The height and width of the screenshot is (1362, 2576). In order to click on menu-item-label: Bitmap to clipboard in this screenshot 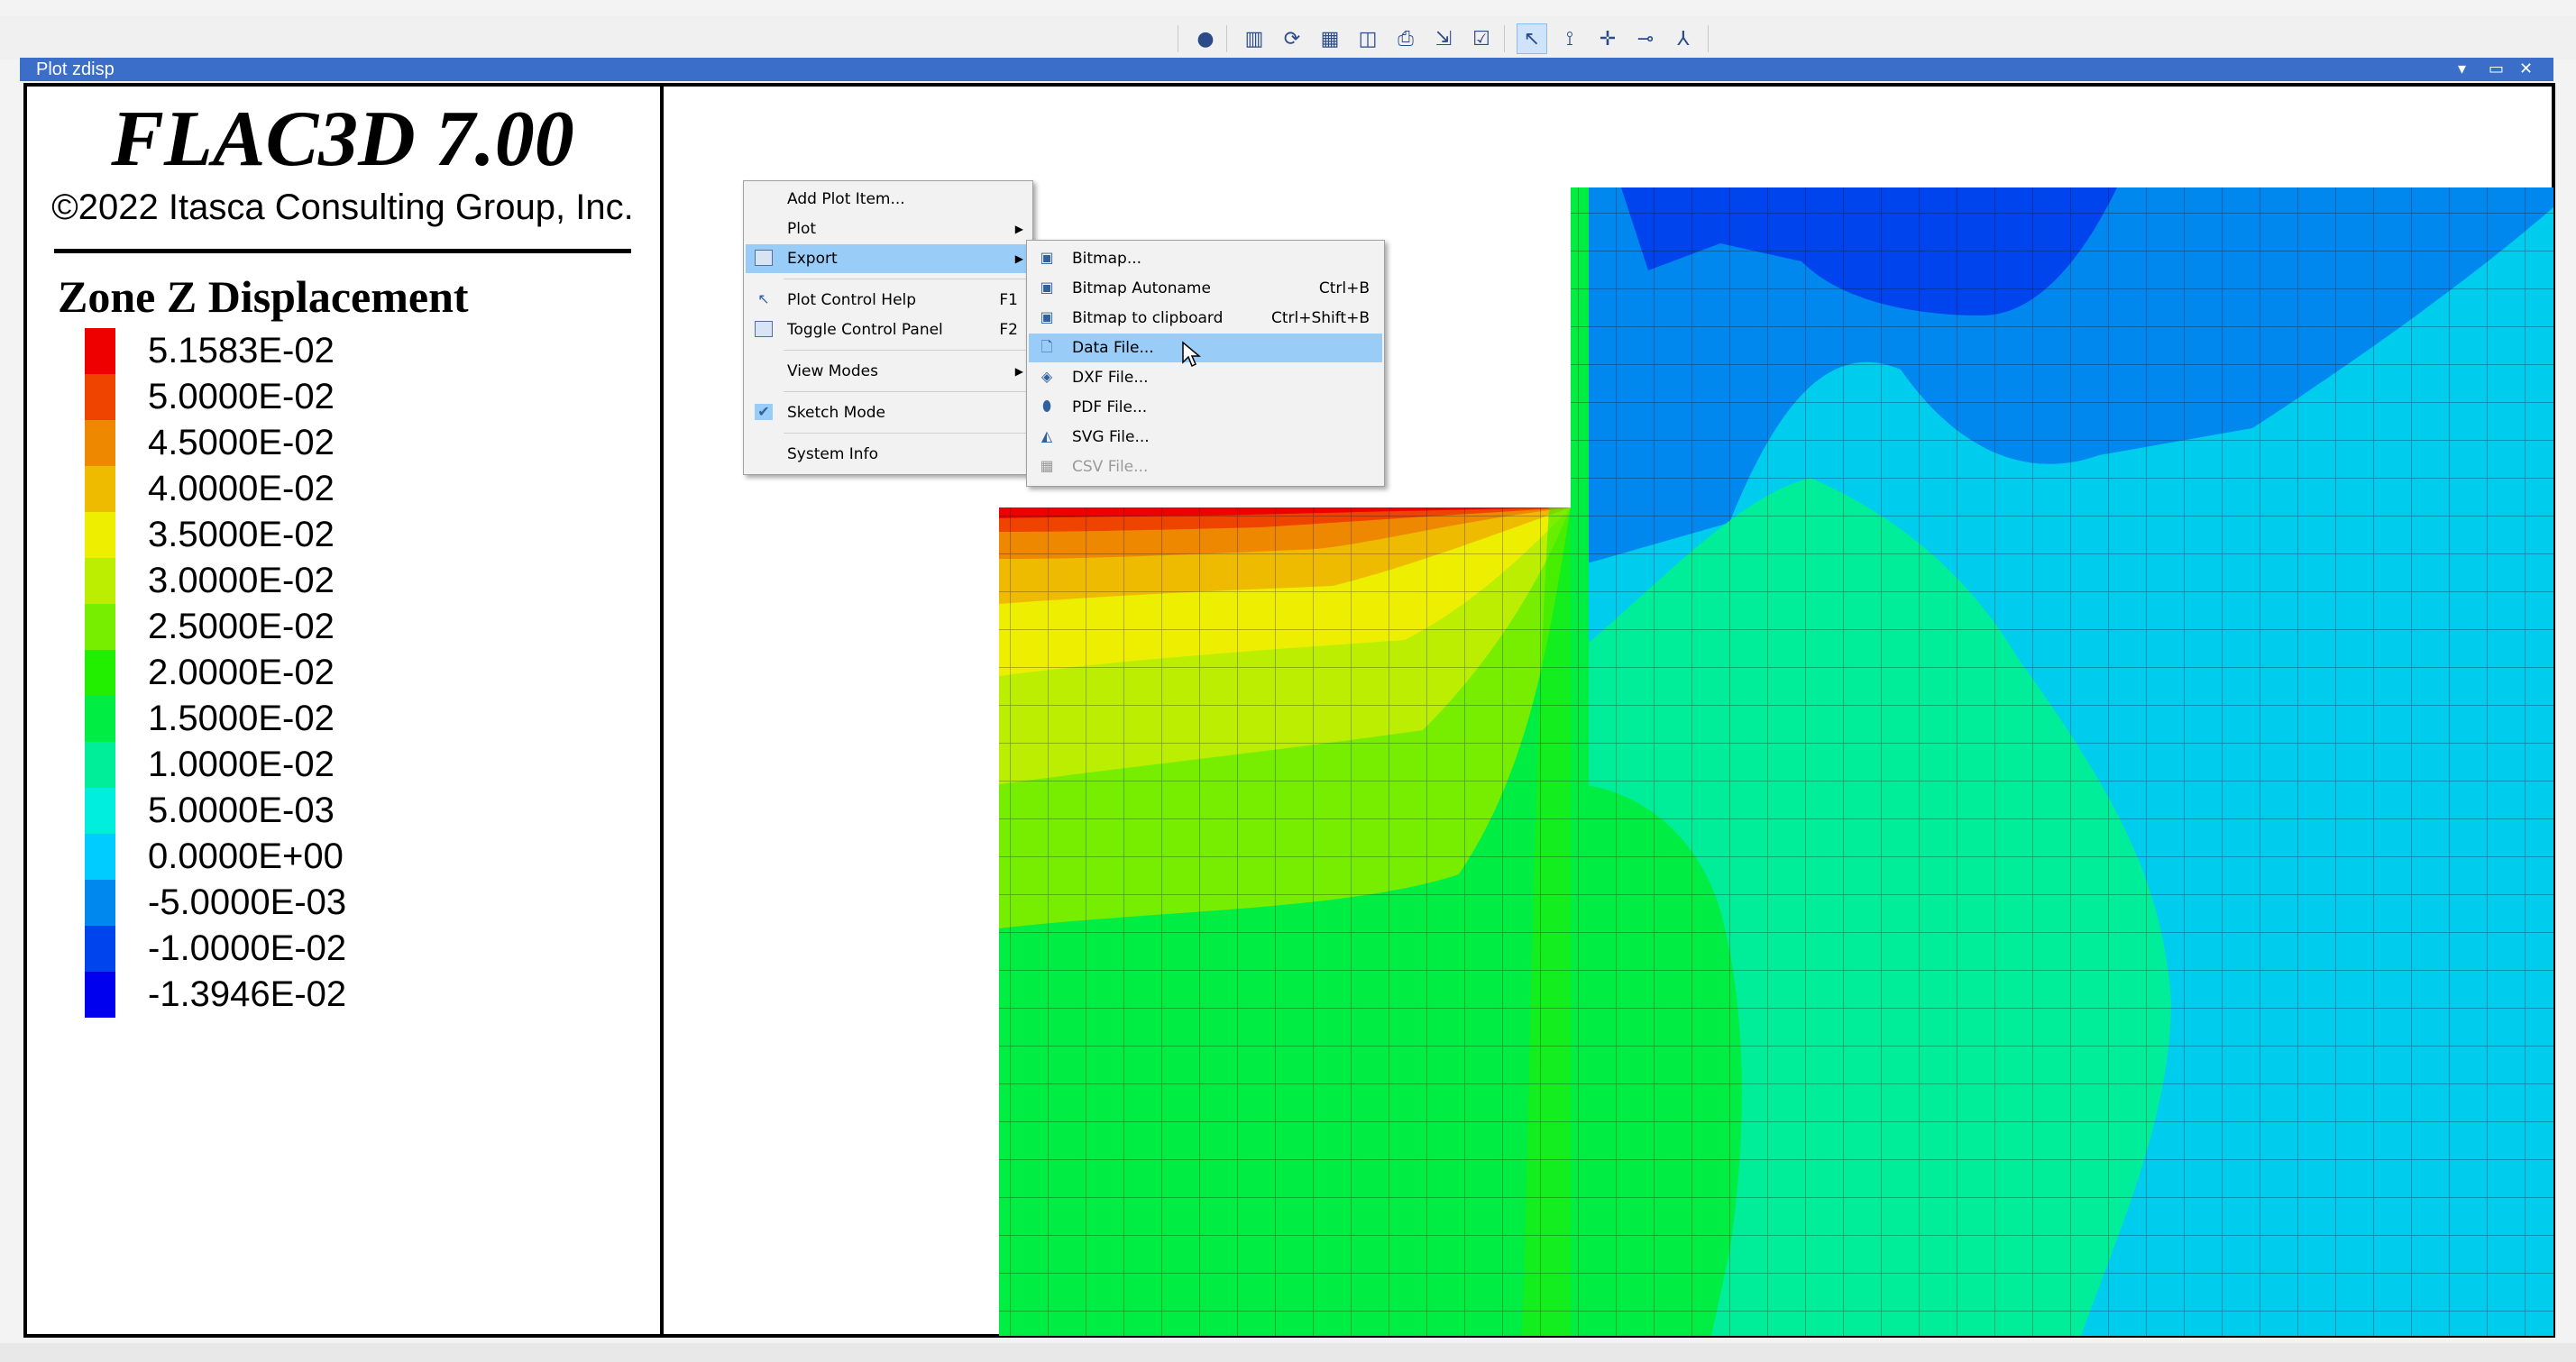, I will do `click(1148, 318)`.